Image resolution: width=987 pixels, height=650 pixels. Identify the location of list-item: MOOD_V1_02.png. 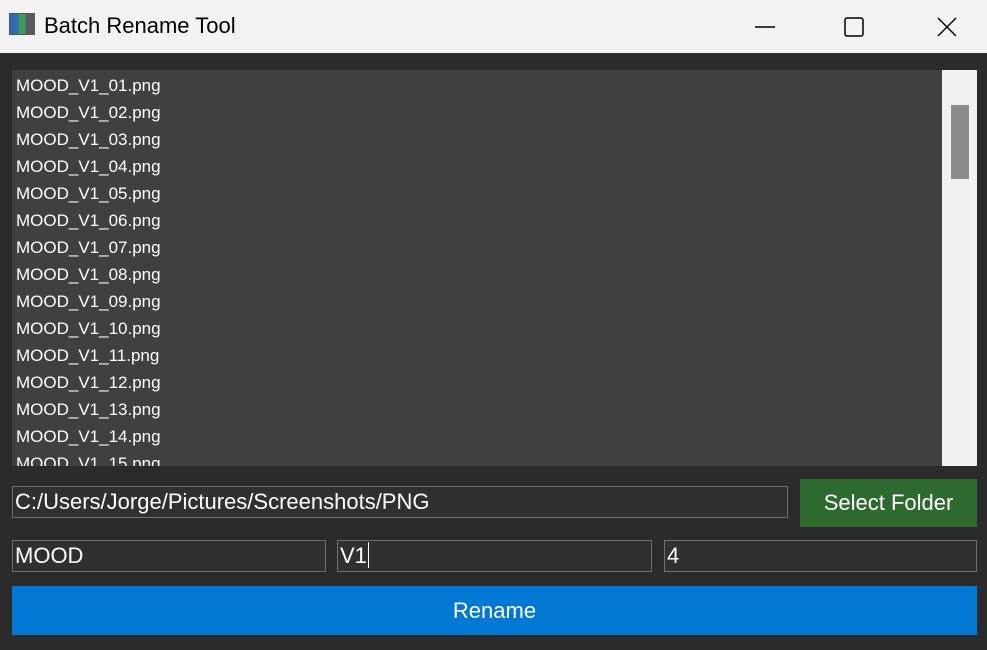
(477, 112).